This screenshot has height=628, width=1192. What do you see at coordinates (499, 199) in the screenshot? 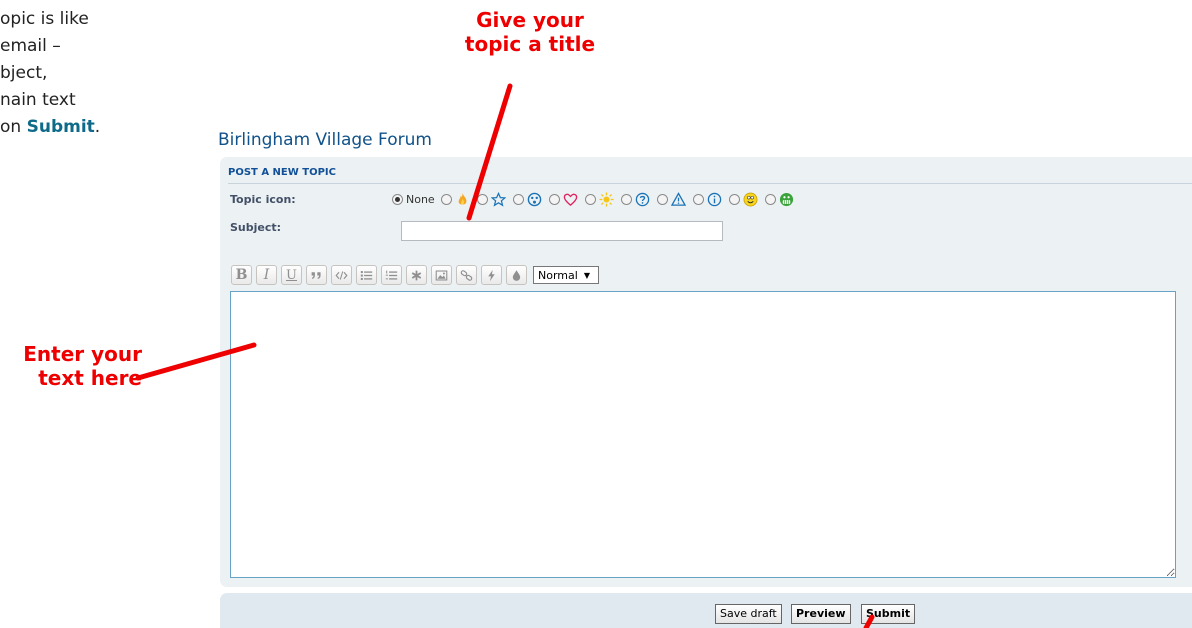
I see `star-icon` at bounding box center [499, 199].